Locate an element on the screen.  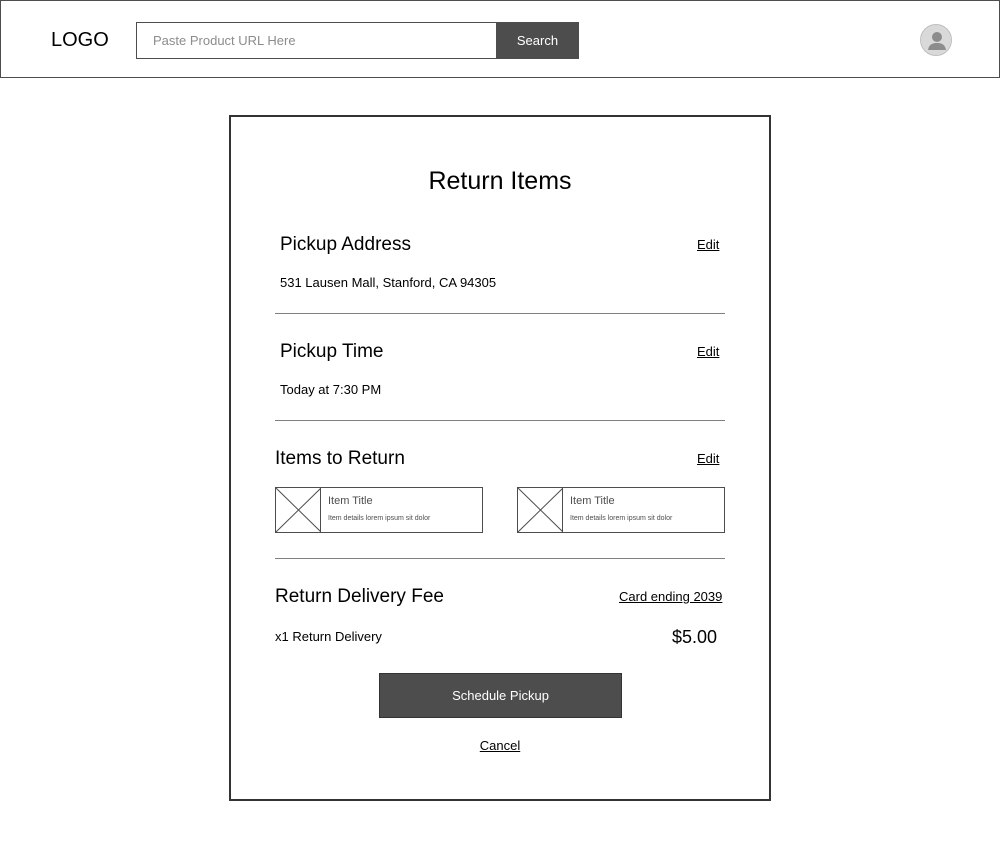
edit-pickup-time-link: Edit is located at coordinates (708, 351).